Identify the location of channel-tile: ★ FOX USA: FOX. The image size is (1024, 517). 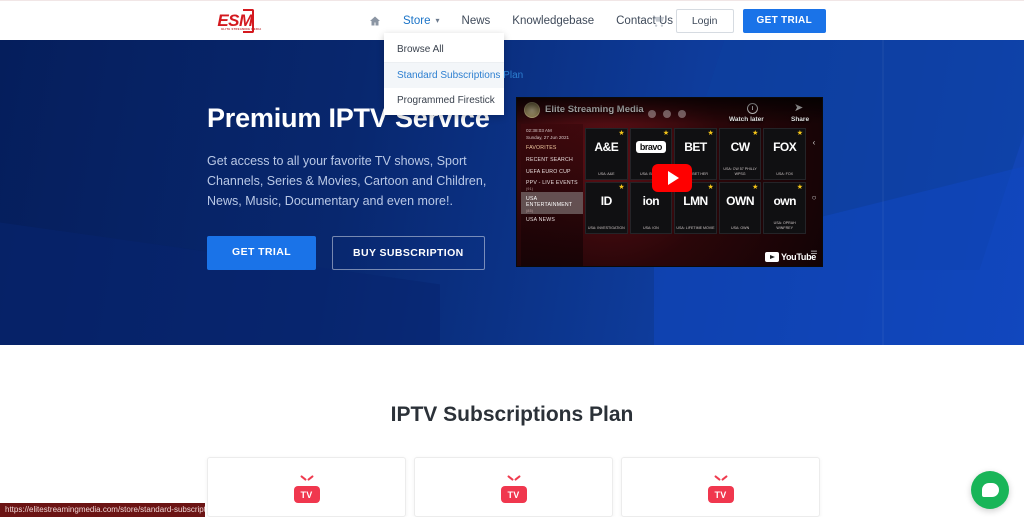
(784, 154).